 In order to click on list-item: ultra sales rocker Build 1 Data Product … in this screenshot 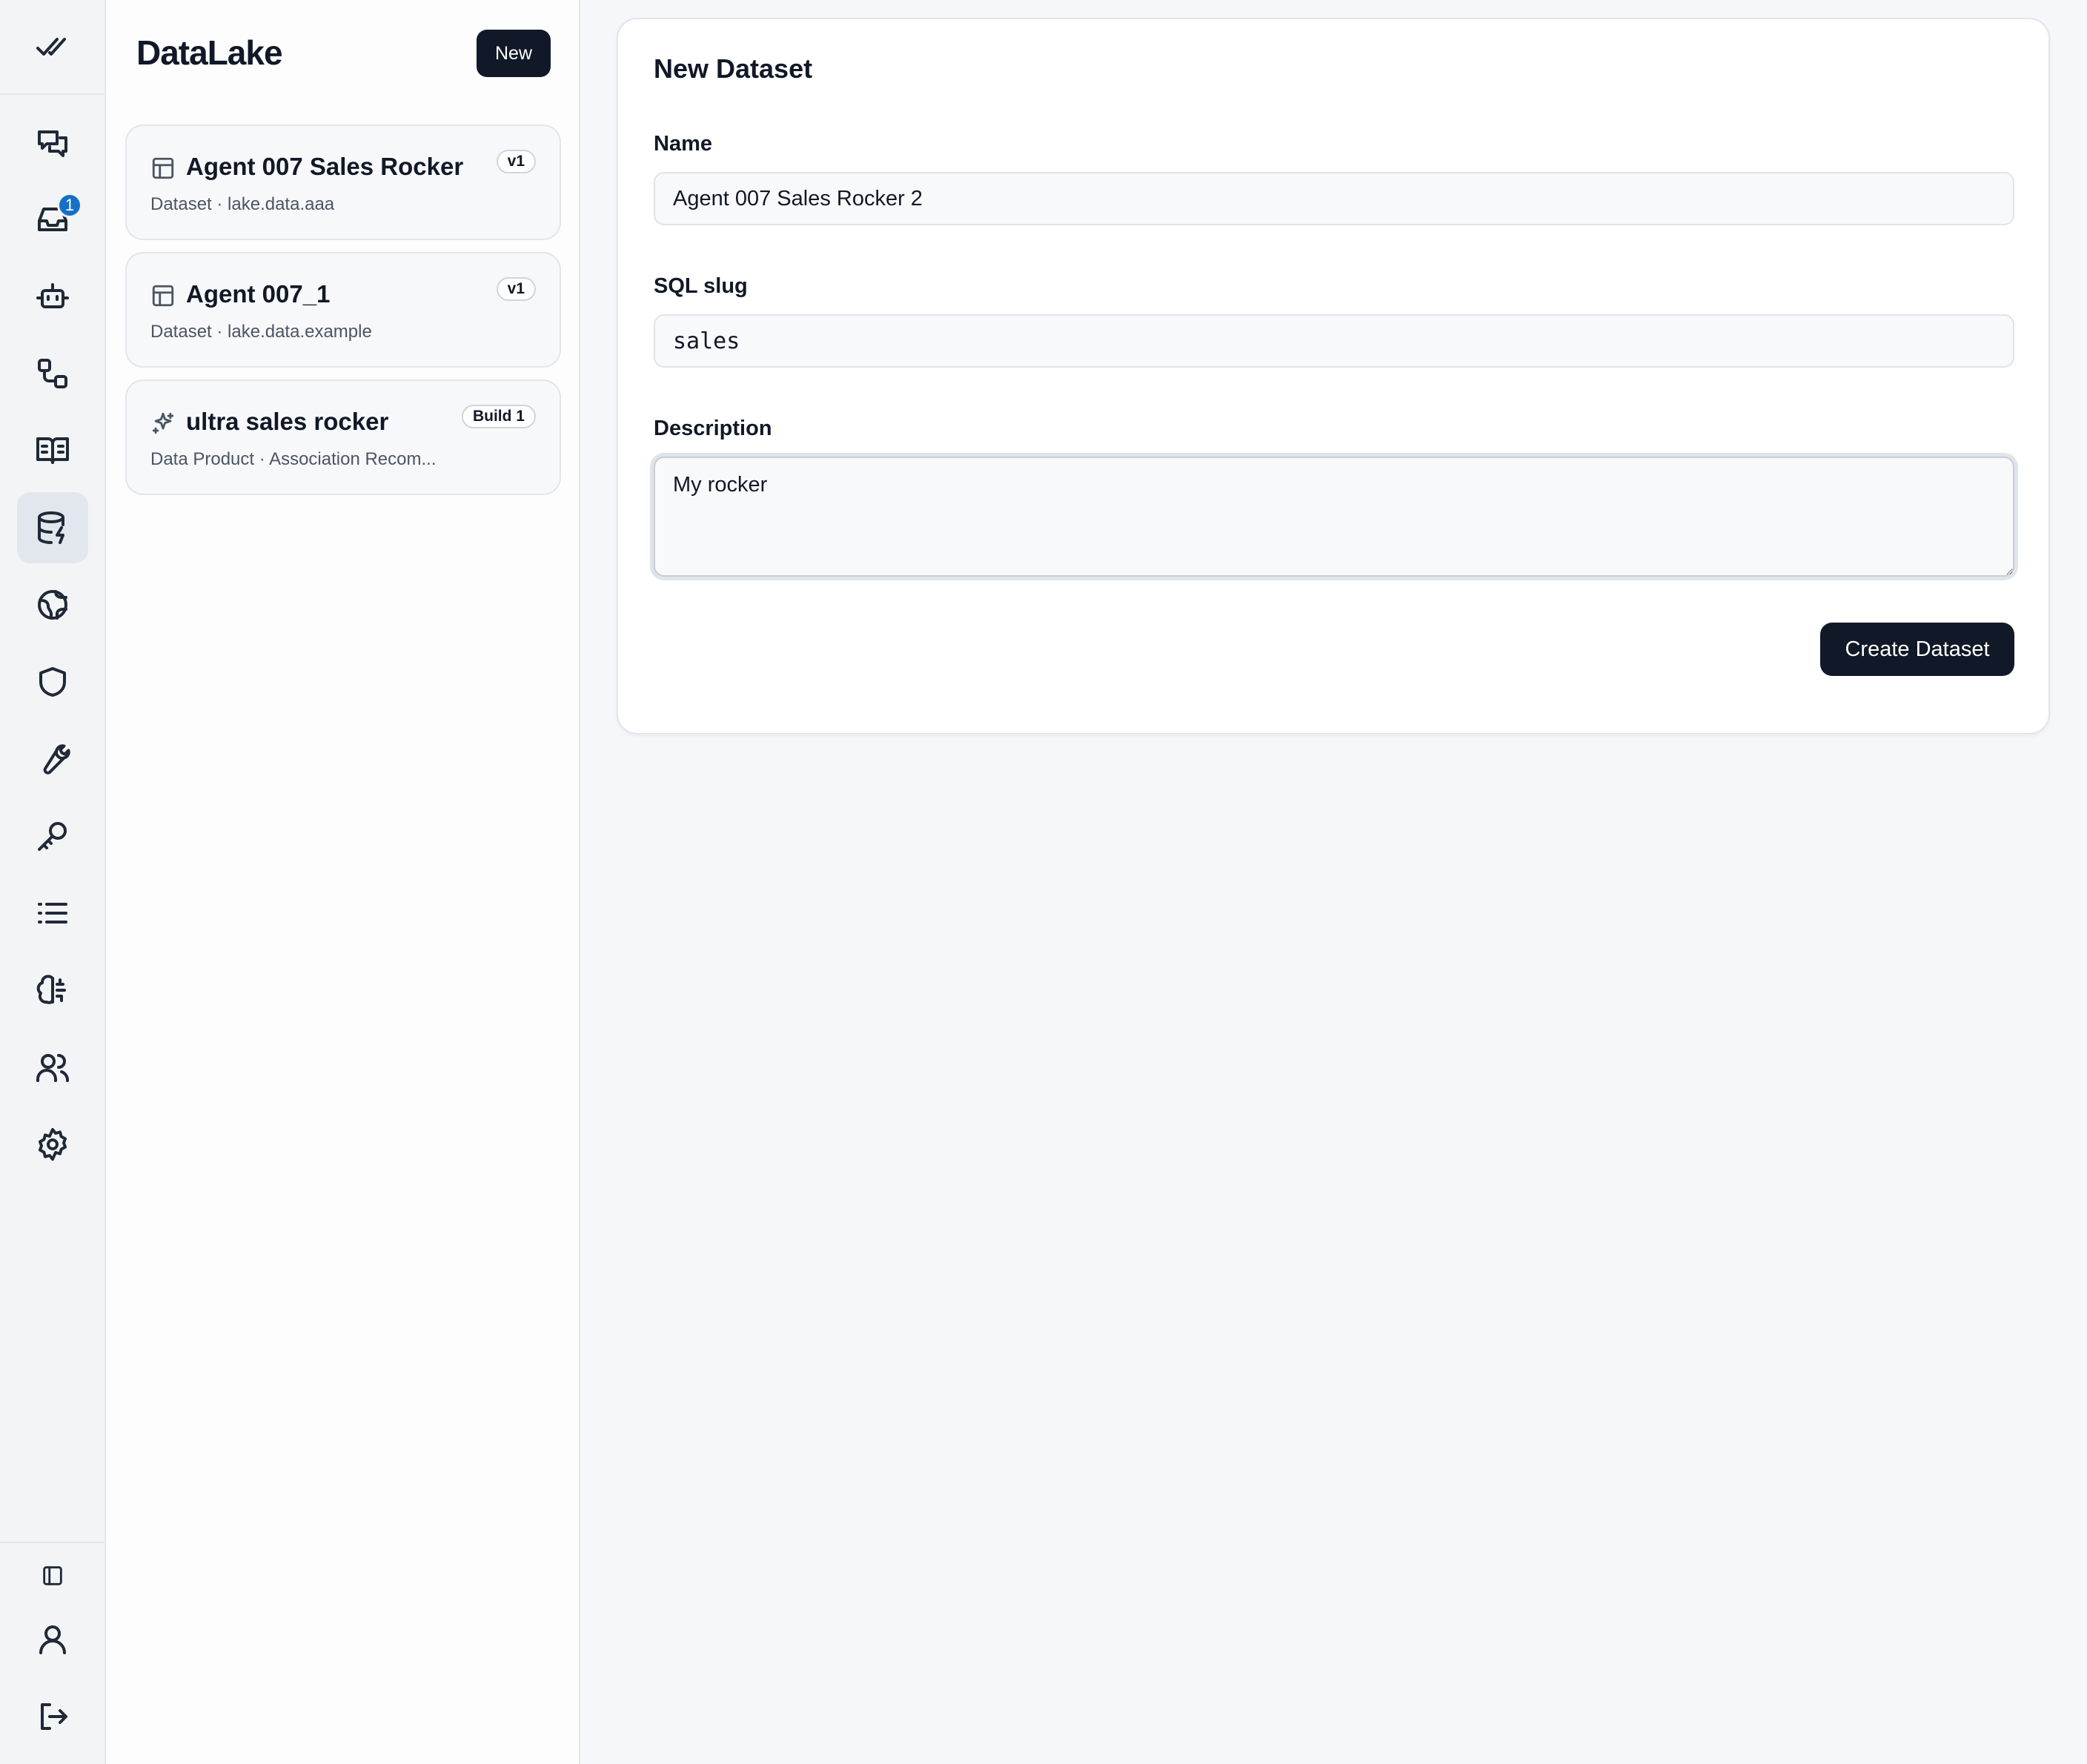, I will do `click(343, 437)`.